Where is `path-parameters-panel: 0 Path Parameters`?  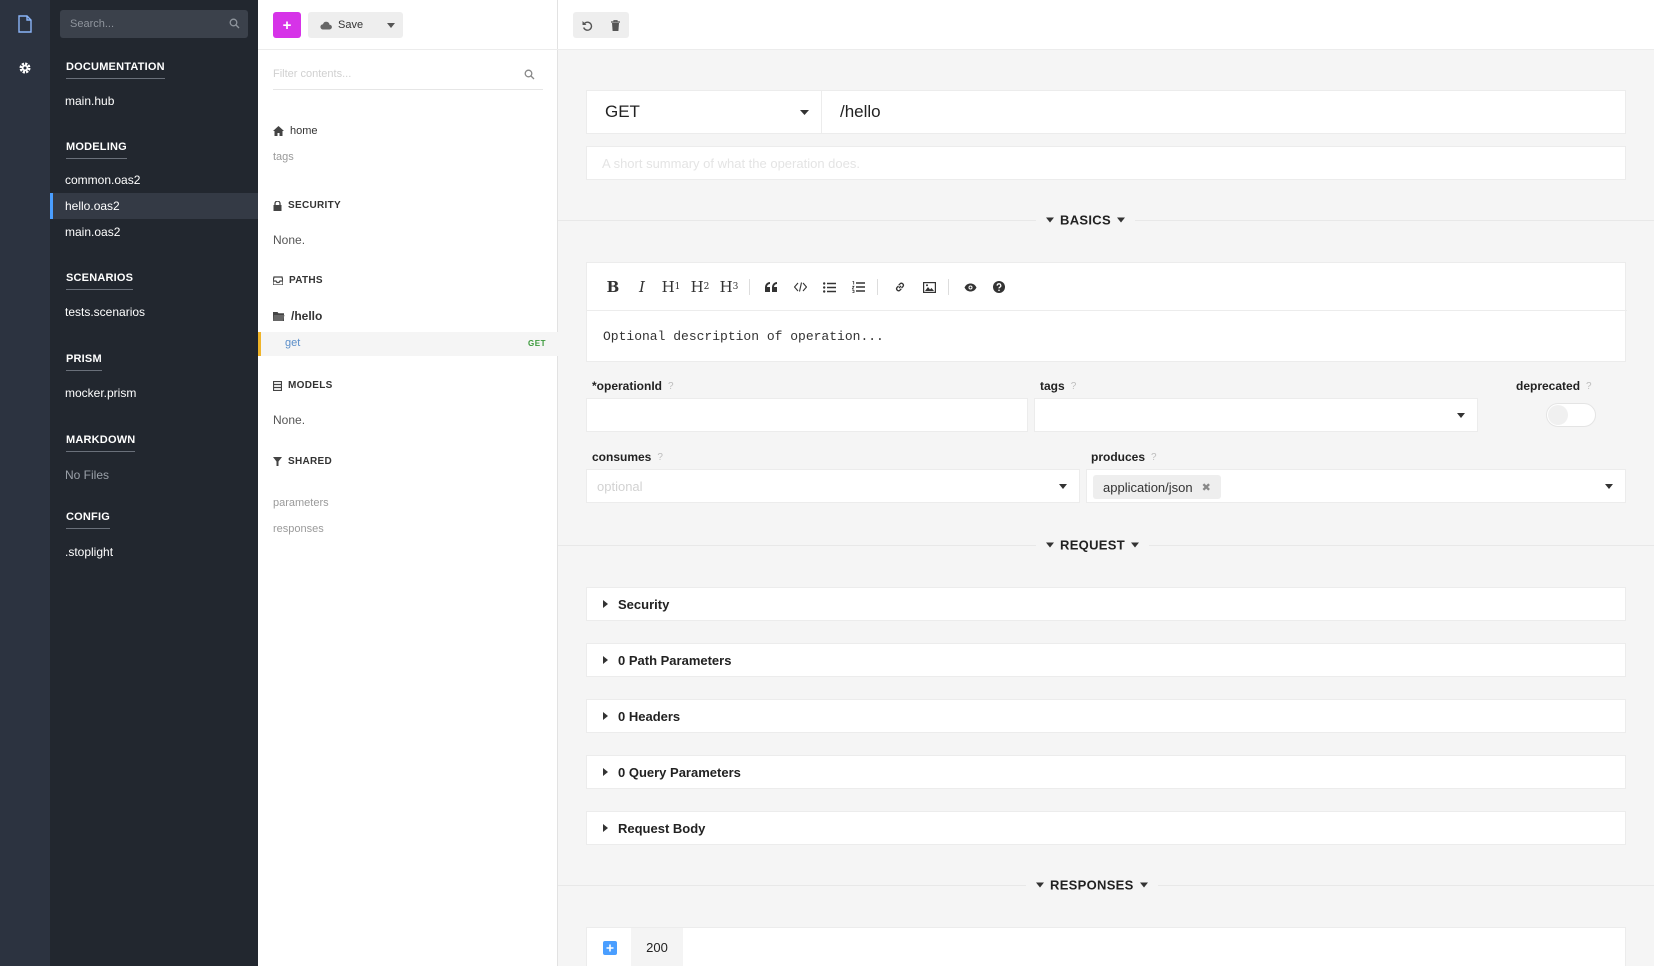 path-parameters-panel: 0 Path Parameters is located at coordinates (1106, 660).